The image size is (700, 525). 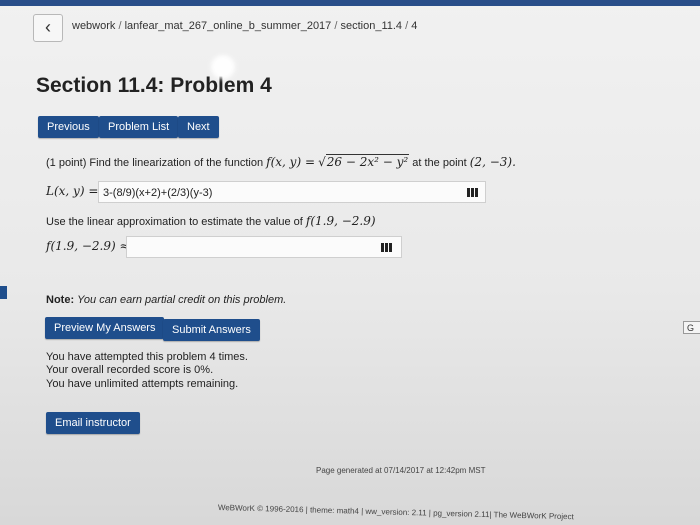 I want to click on note-label: Note:, so click(x=60, y=300).